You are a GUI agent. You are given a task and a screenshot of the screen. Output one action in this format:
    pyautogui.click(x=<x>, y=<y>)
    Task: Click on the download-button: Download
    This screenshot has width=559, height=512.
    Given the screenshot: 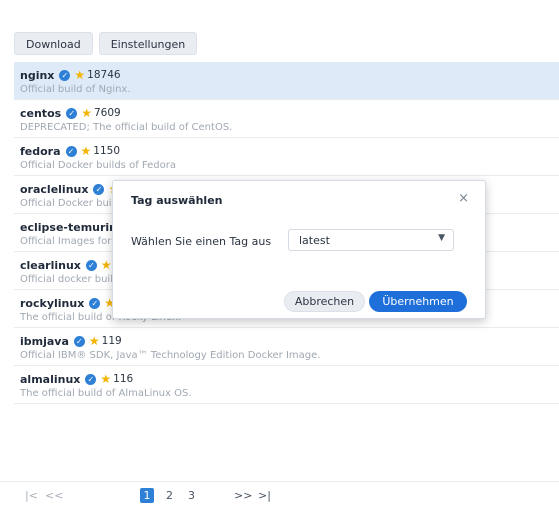 What is the action you would take?
    pyautogui.click(x=53, y=43)
    